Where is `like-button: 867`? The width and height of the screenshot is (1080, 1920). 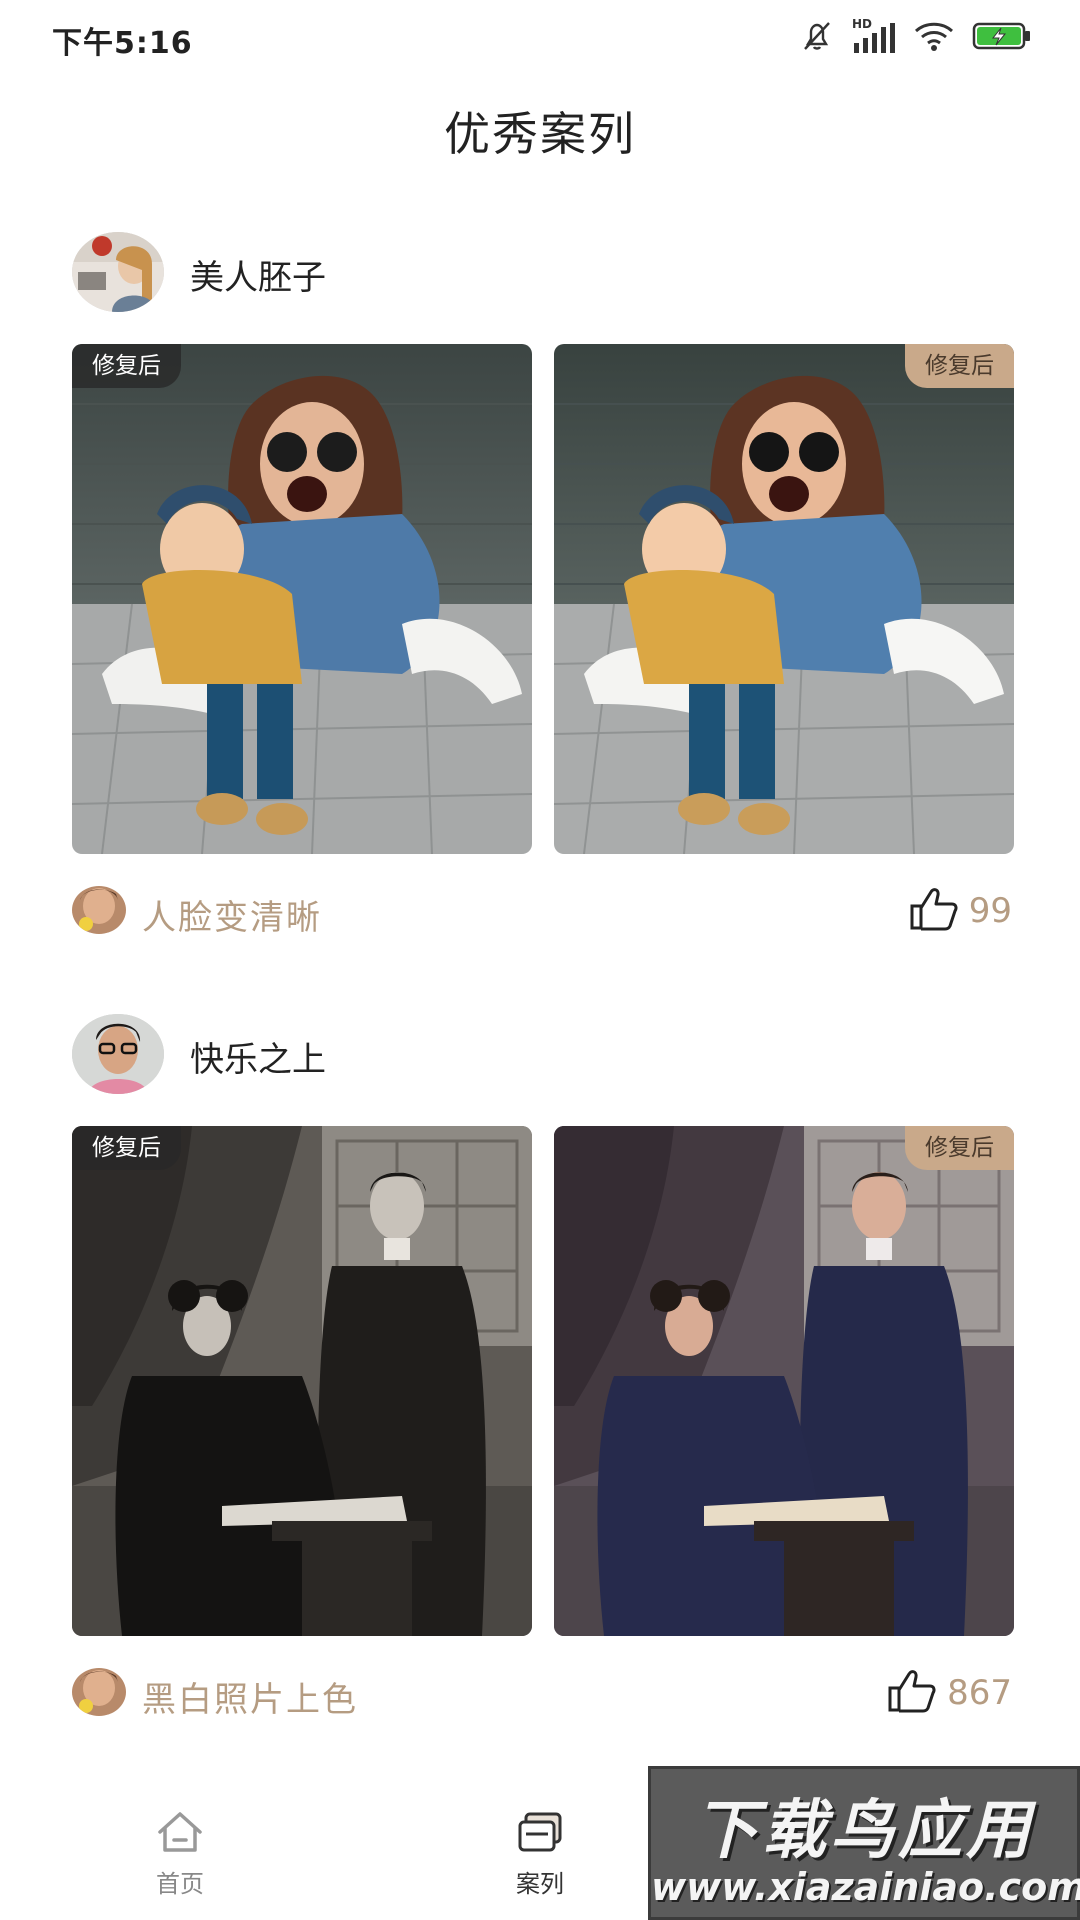 like-button: 867 is located at coordinates (949, 1693).